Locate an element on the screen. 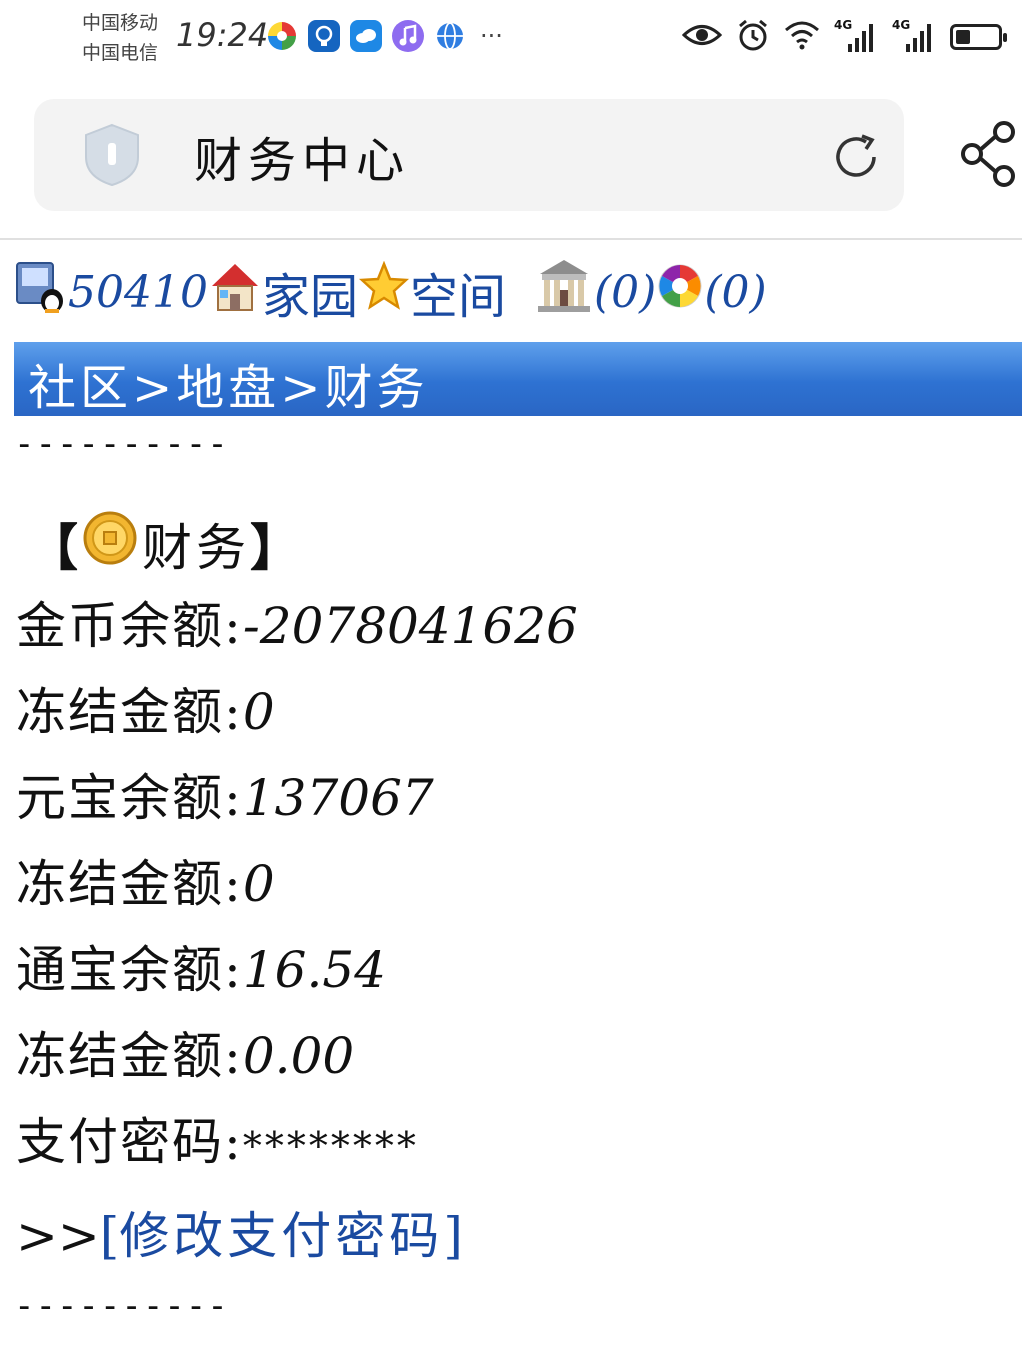 The image size is (1022, 1366). clock: 19:24 is located at coordinates (222, 35).